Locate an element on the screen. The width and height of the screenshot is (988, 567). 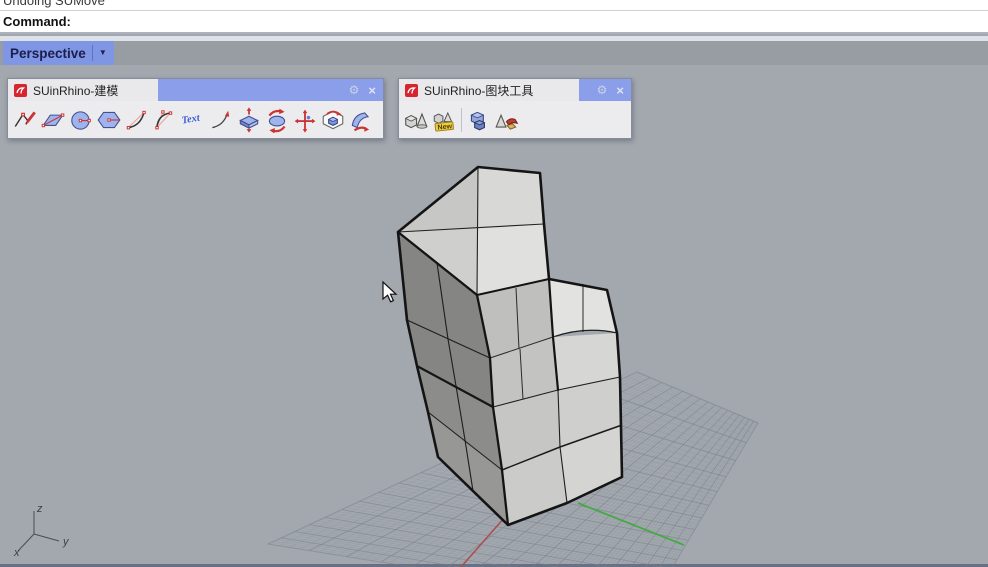
rectangle-tool-button is located at coordinates (53, 120).